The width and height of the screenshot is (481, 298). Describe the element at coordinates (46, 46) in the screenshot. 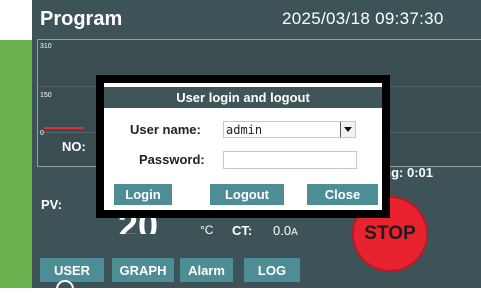

I see `y-tick-label: 310` at that location.